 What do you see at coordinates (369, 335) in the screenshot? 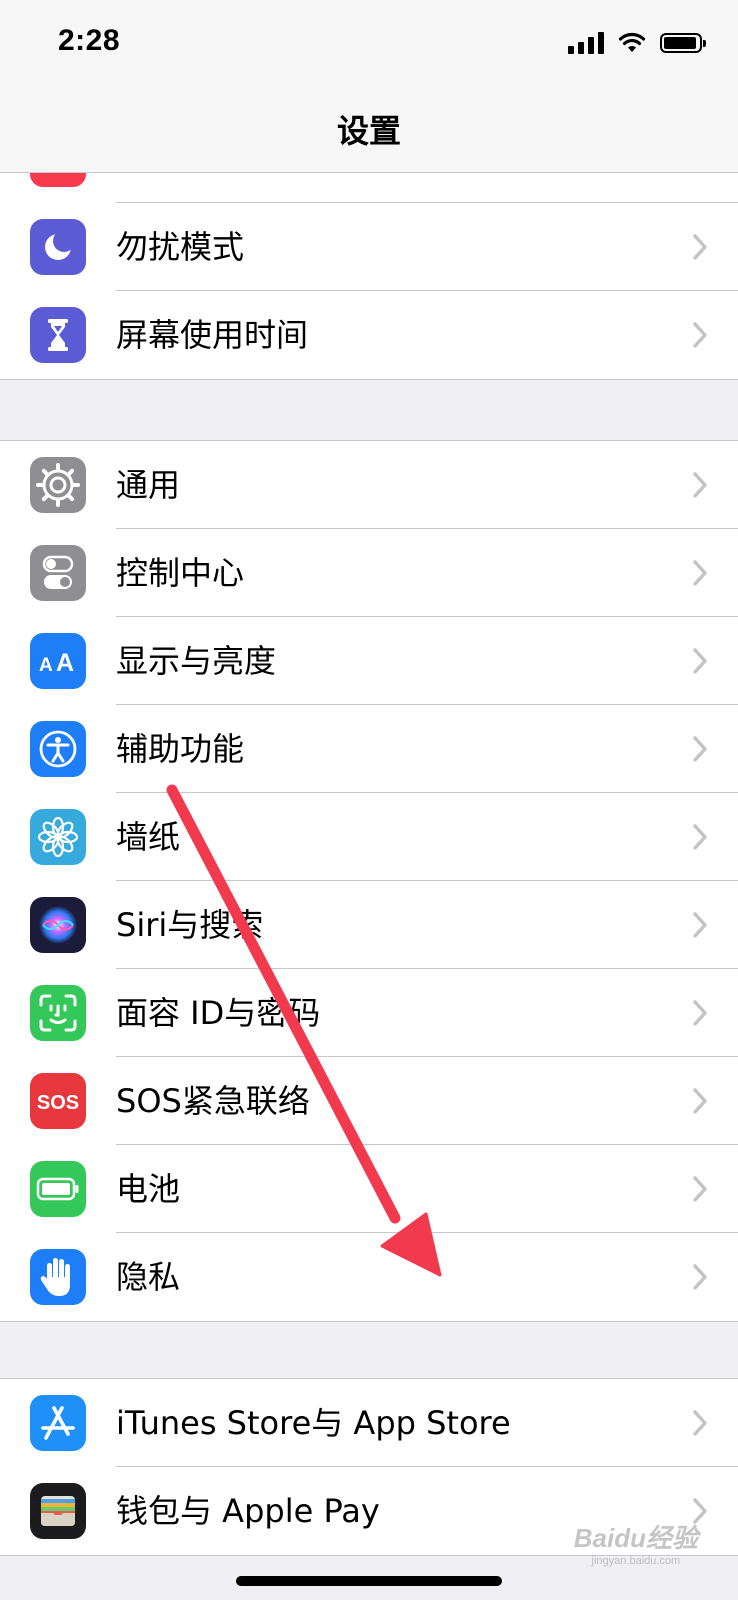
I see `settings-row-screen-time: 屏幕使用时间` at bounding box center [369, 335].